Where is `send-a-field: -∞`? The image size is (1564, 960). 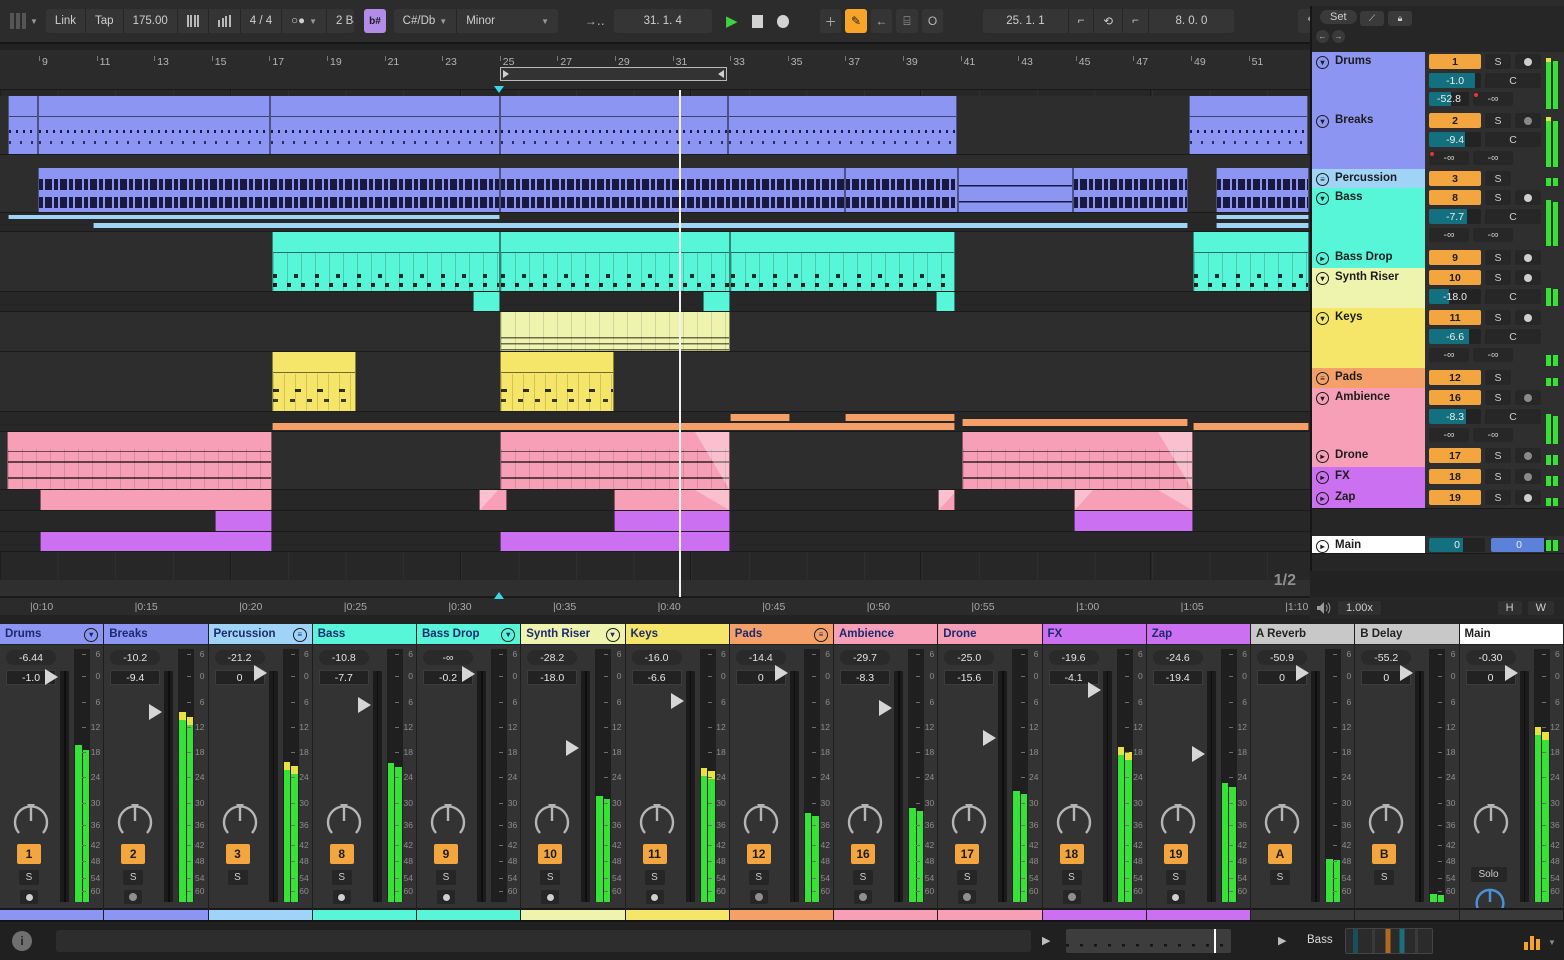 send-a-field: -∞ is located at coordinates (1449, 158).